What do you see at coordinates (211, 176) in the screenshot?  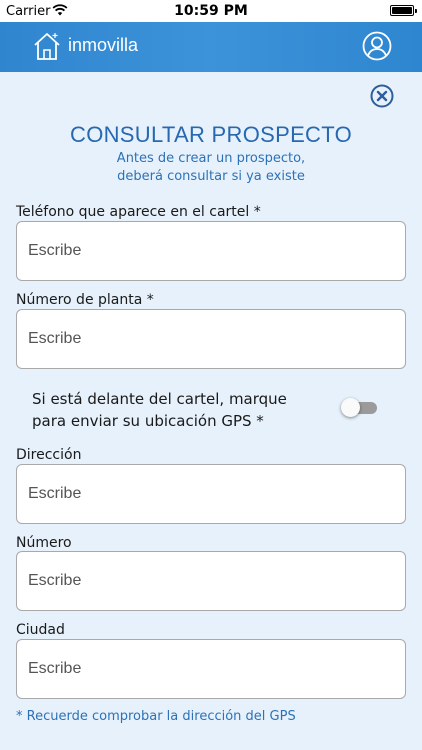 I see `subtitle-line-2: deberá consultar si ya existe` at bounding box center [211, 176].